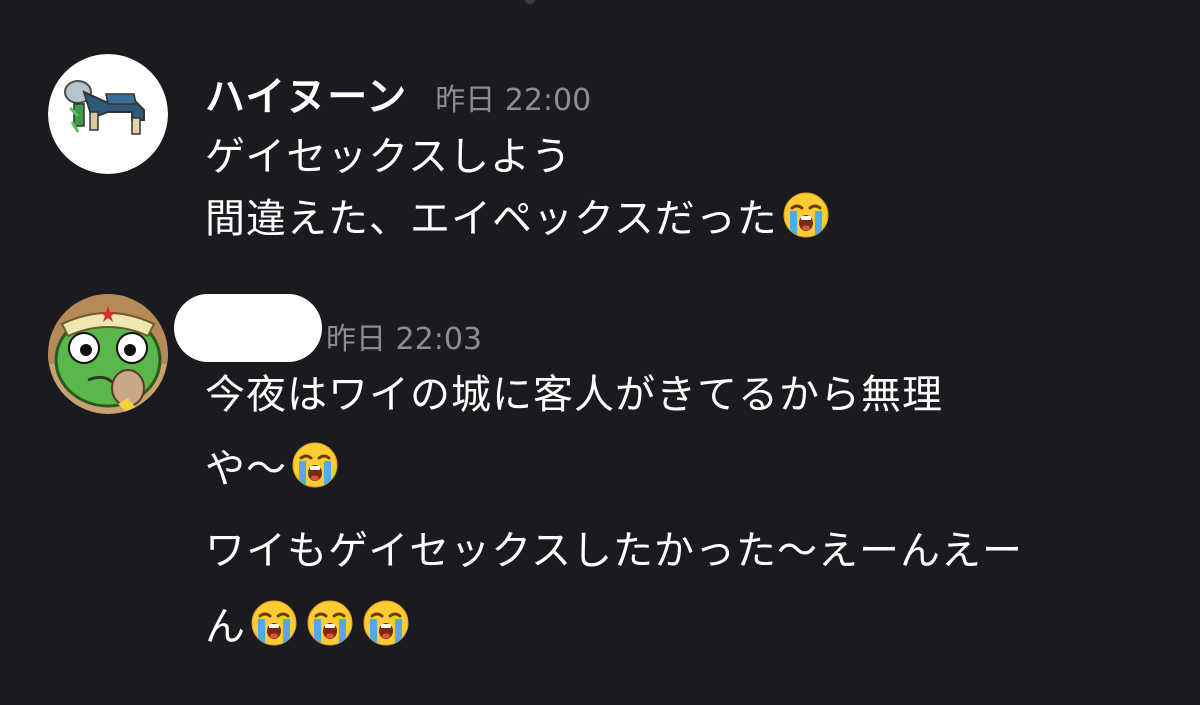 The height and width of the screenshot is (705, 1200). I want to click on message-line: 間違えた、エイペックスだった, so click(517, 215).